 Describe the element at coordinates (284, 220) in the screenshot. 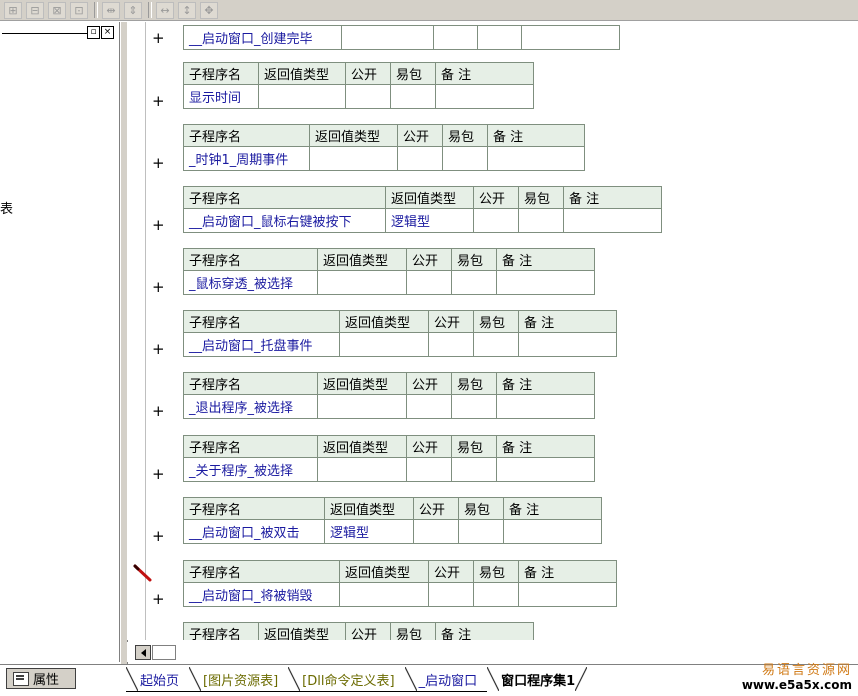

I see `subroutine-name: __启动窗口_鼠标右键被按下` at that location.